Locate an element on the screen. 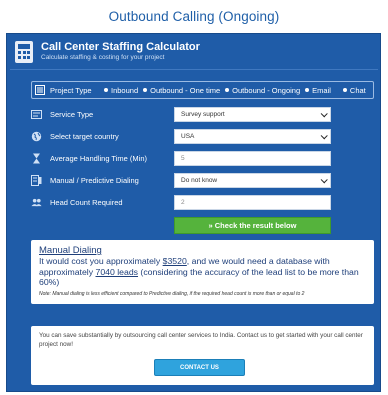 The image size is (388, 395). dialing-select: Do not know is located at coordinates (252, 180).